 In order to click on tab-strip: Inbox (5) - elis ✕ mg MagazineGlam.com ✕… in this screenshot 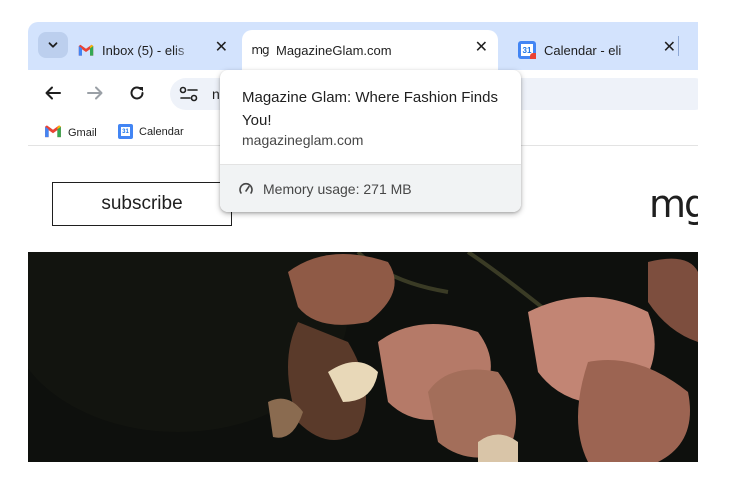, I will do `click(363, 46)`.